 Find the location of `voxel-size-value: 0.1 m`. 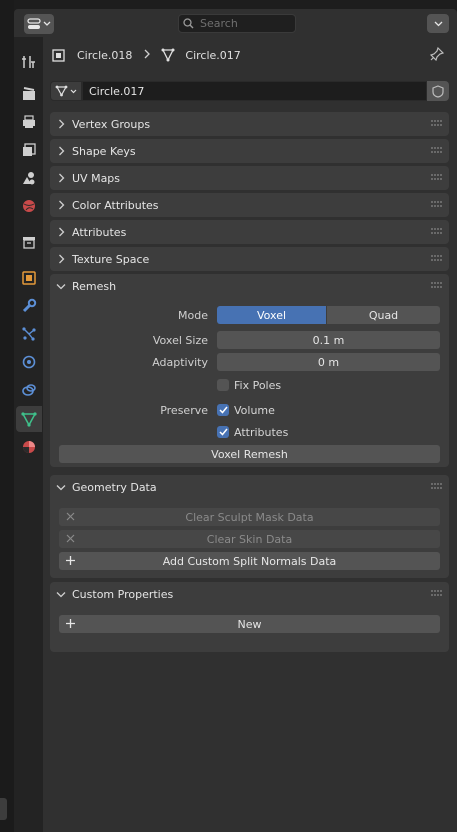

voxel-size-value: 0.1 m is located at coordinates (328, 340).